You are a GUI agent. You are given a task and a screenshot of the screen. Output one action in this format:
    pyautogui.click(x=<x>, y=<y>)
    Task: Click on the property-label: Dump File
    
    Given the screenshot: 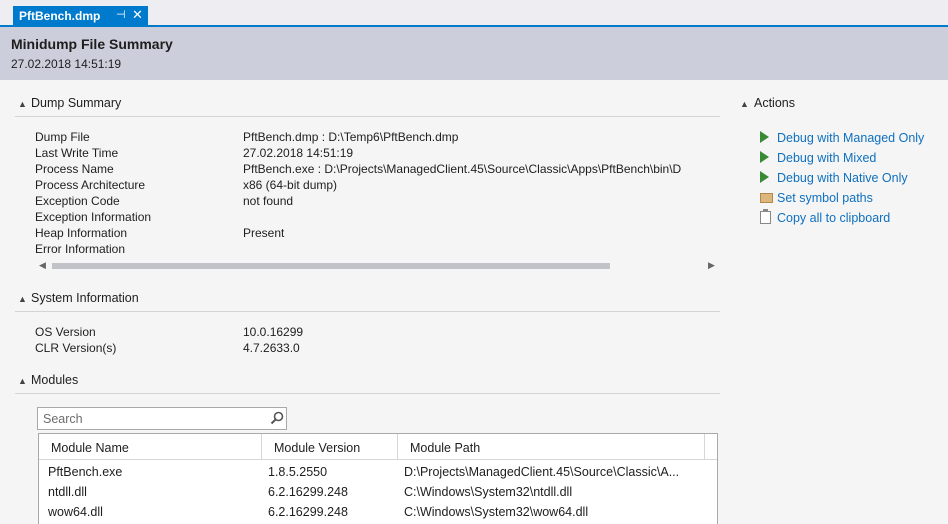 What is the action you would take?
    pyautogui.click(x=62, y=137)
    